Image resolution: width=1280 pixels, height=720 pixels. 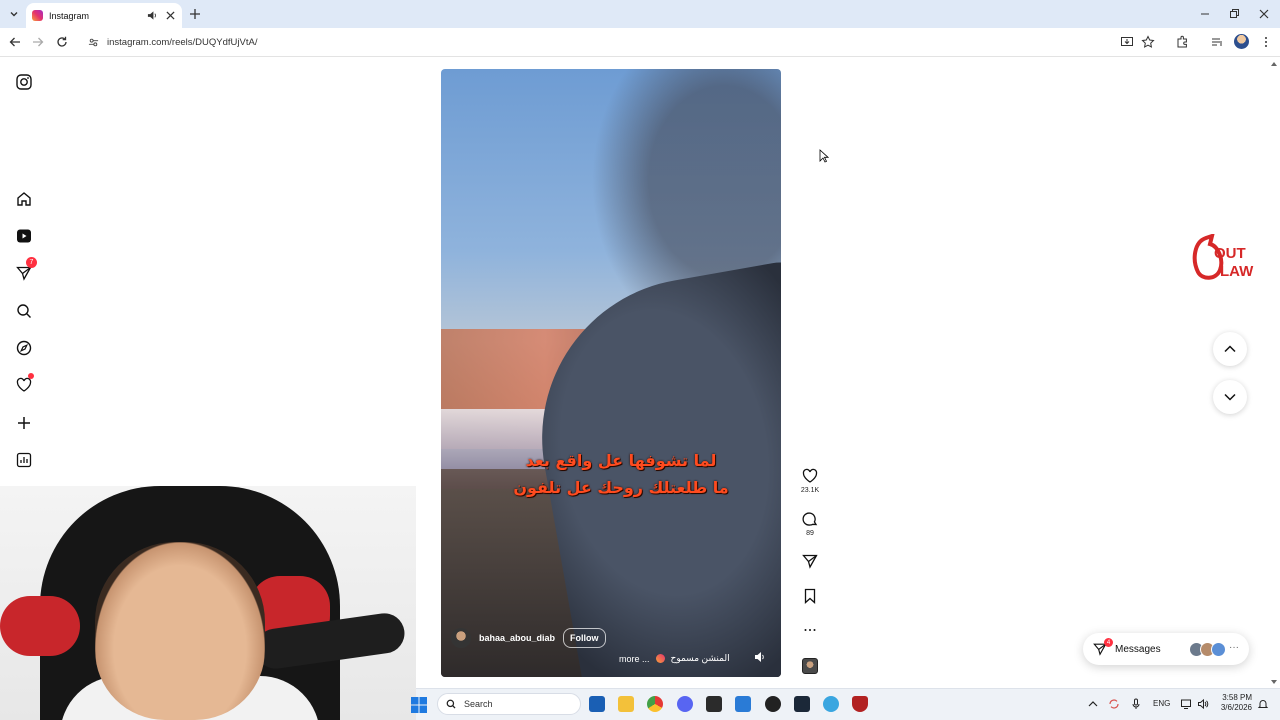 What do you see at coordinates (24, 348) in the screenshot?
I see `explore-compass-icon` at bounding box center [24, 348].